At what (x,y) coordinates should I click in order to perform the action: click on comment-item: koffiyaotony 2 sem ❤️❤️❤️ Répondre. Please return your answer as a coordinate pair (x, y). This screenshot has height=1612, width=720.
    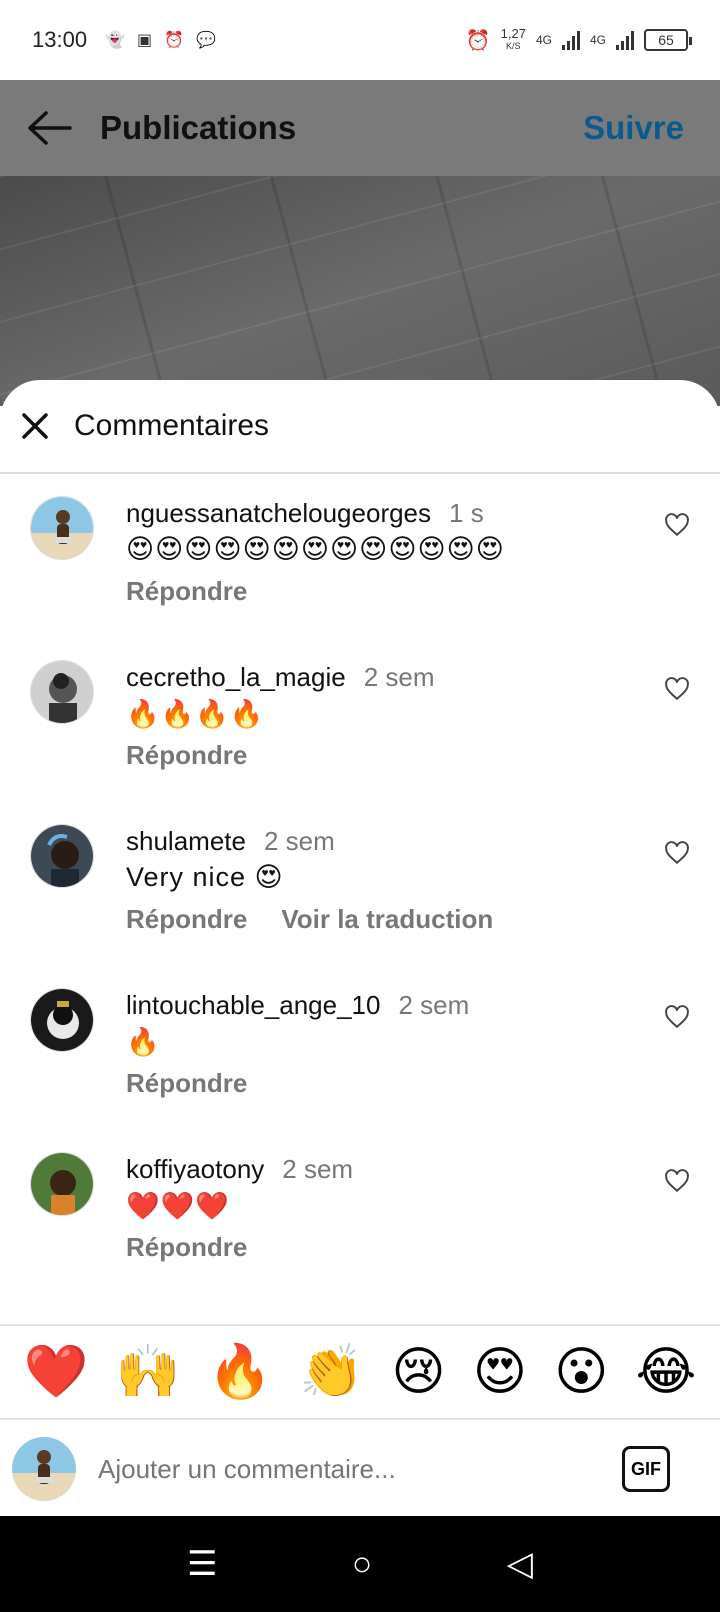
    Looking at the image, I should click on (360, 1212).